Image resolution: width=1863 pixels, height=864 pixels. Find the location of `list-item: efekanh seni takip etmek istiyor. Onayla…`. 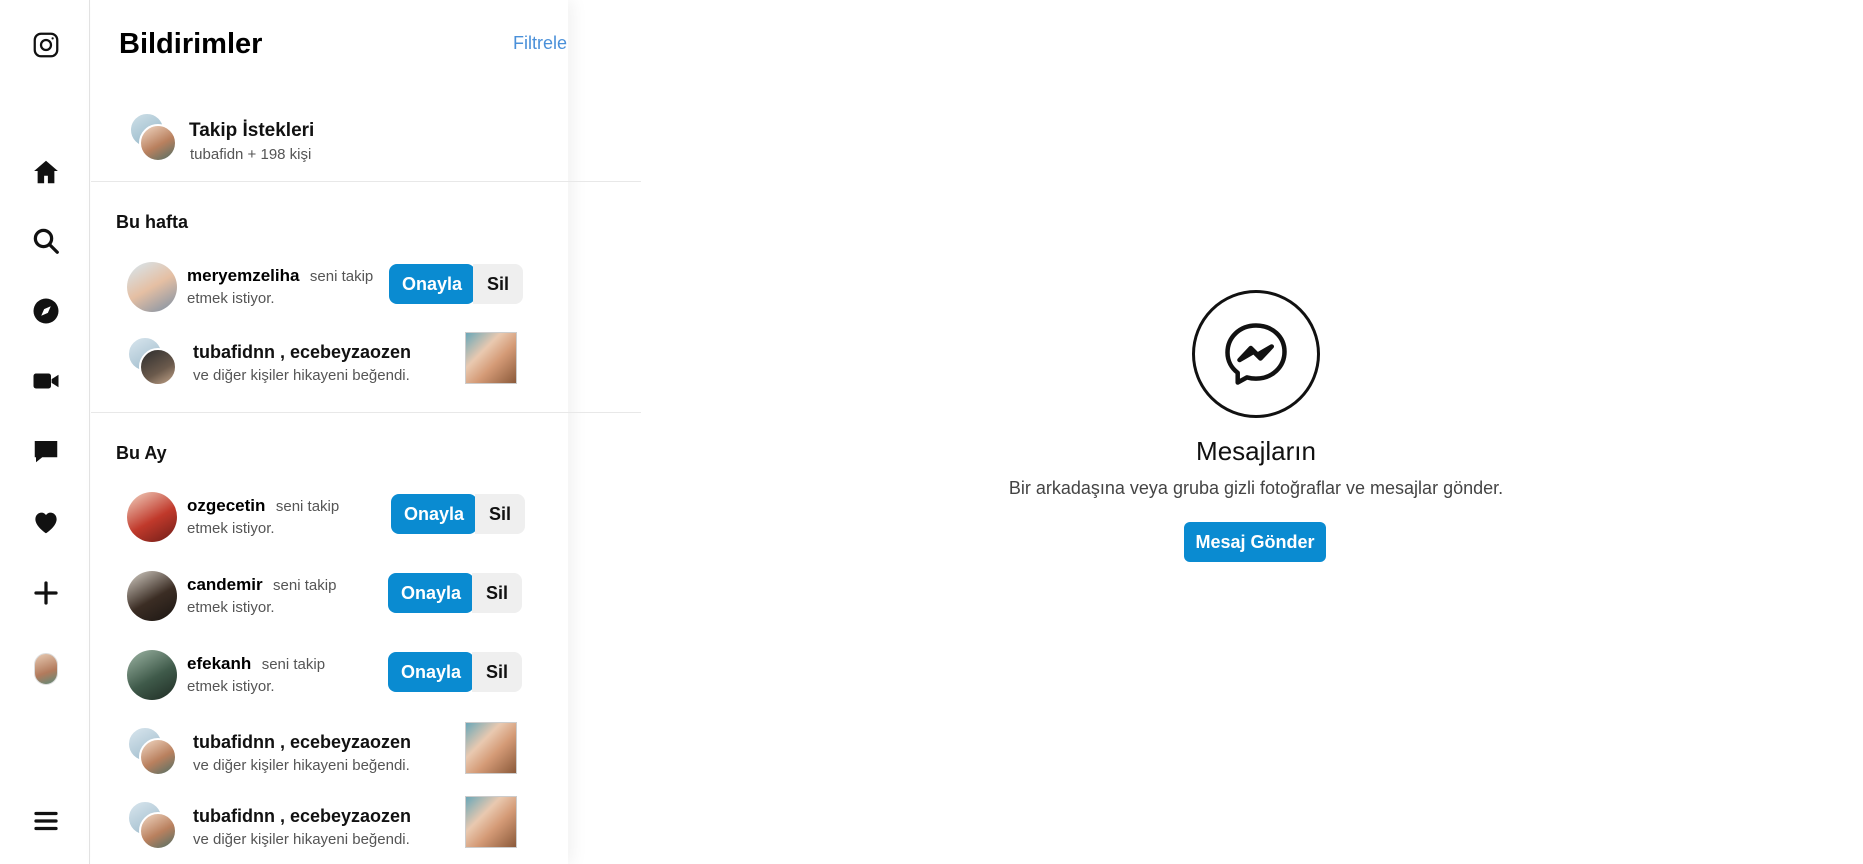

list-item: efekanh seni takip etmek istiyor. Onayla… is located at coordinates (337, 676).